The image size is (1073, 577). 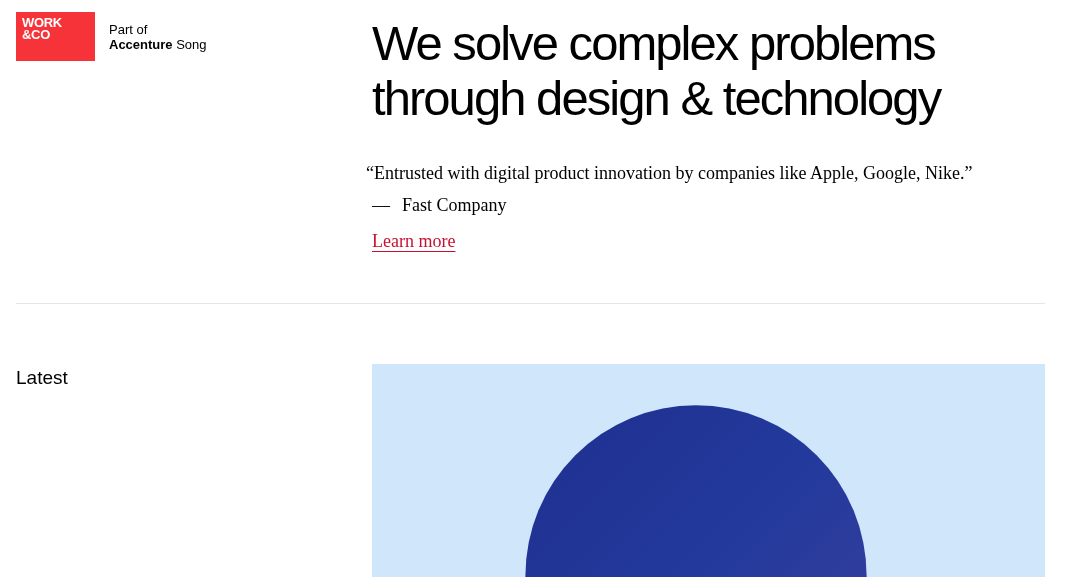 I want to click on affiliation-text: Part of Accenture Song, so click(x=158, y=36).